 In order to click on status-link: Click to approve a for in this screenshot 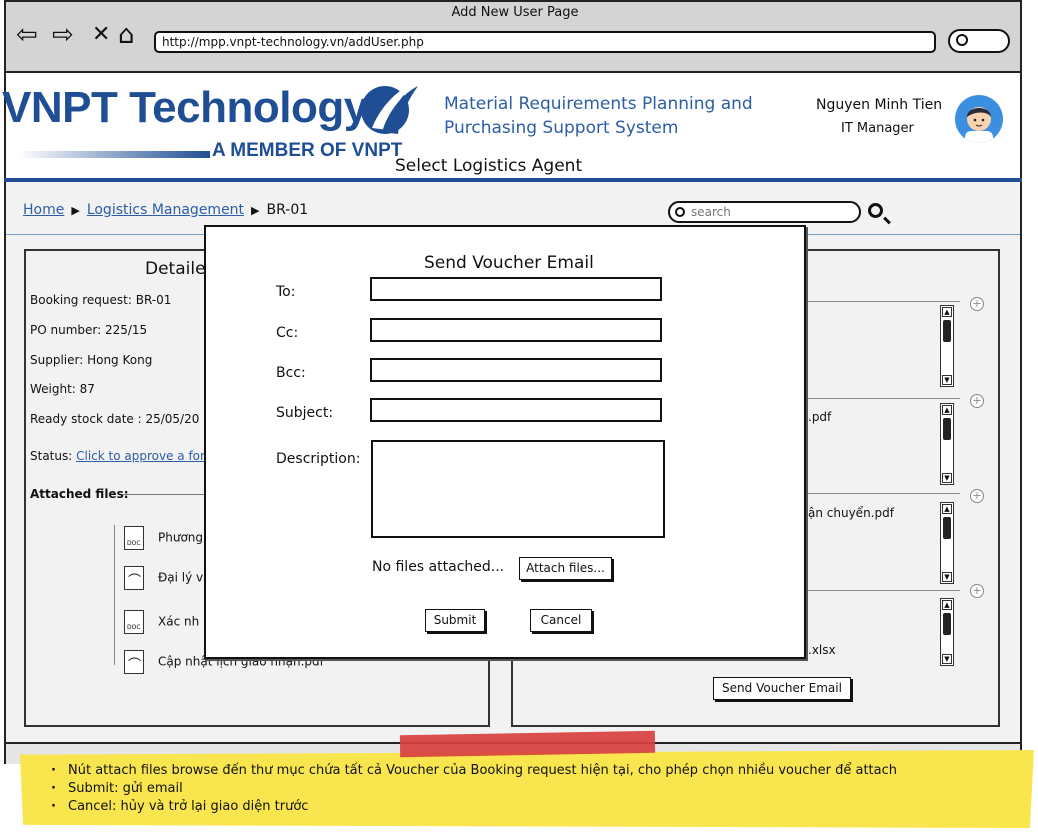, I will do `click(140, 456)`.